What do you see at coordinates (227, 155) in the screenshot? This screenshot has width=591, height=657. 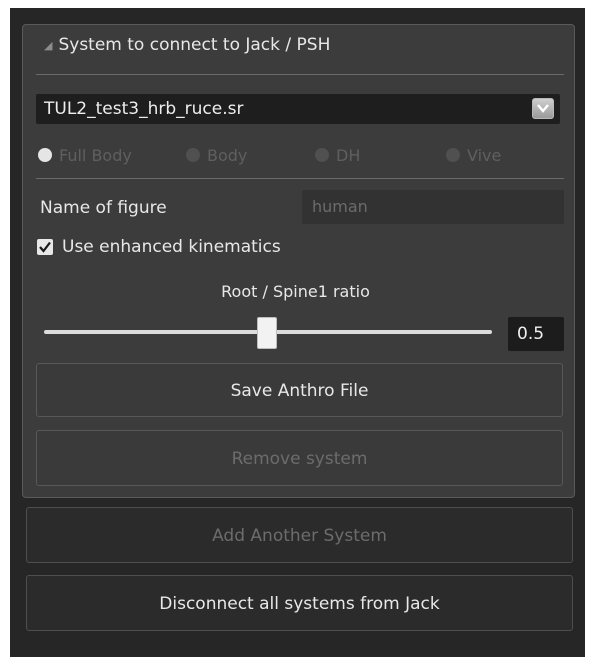 I see `radio-label: Body` at bounding box center [227, 155].